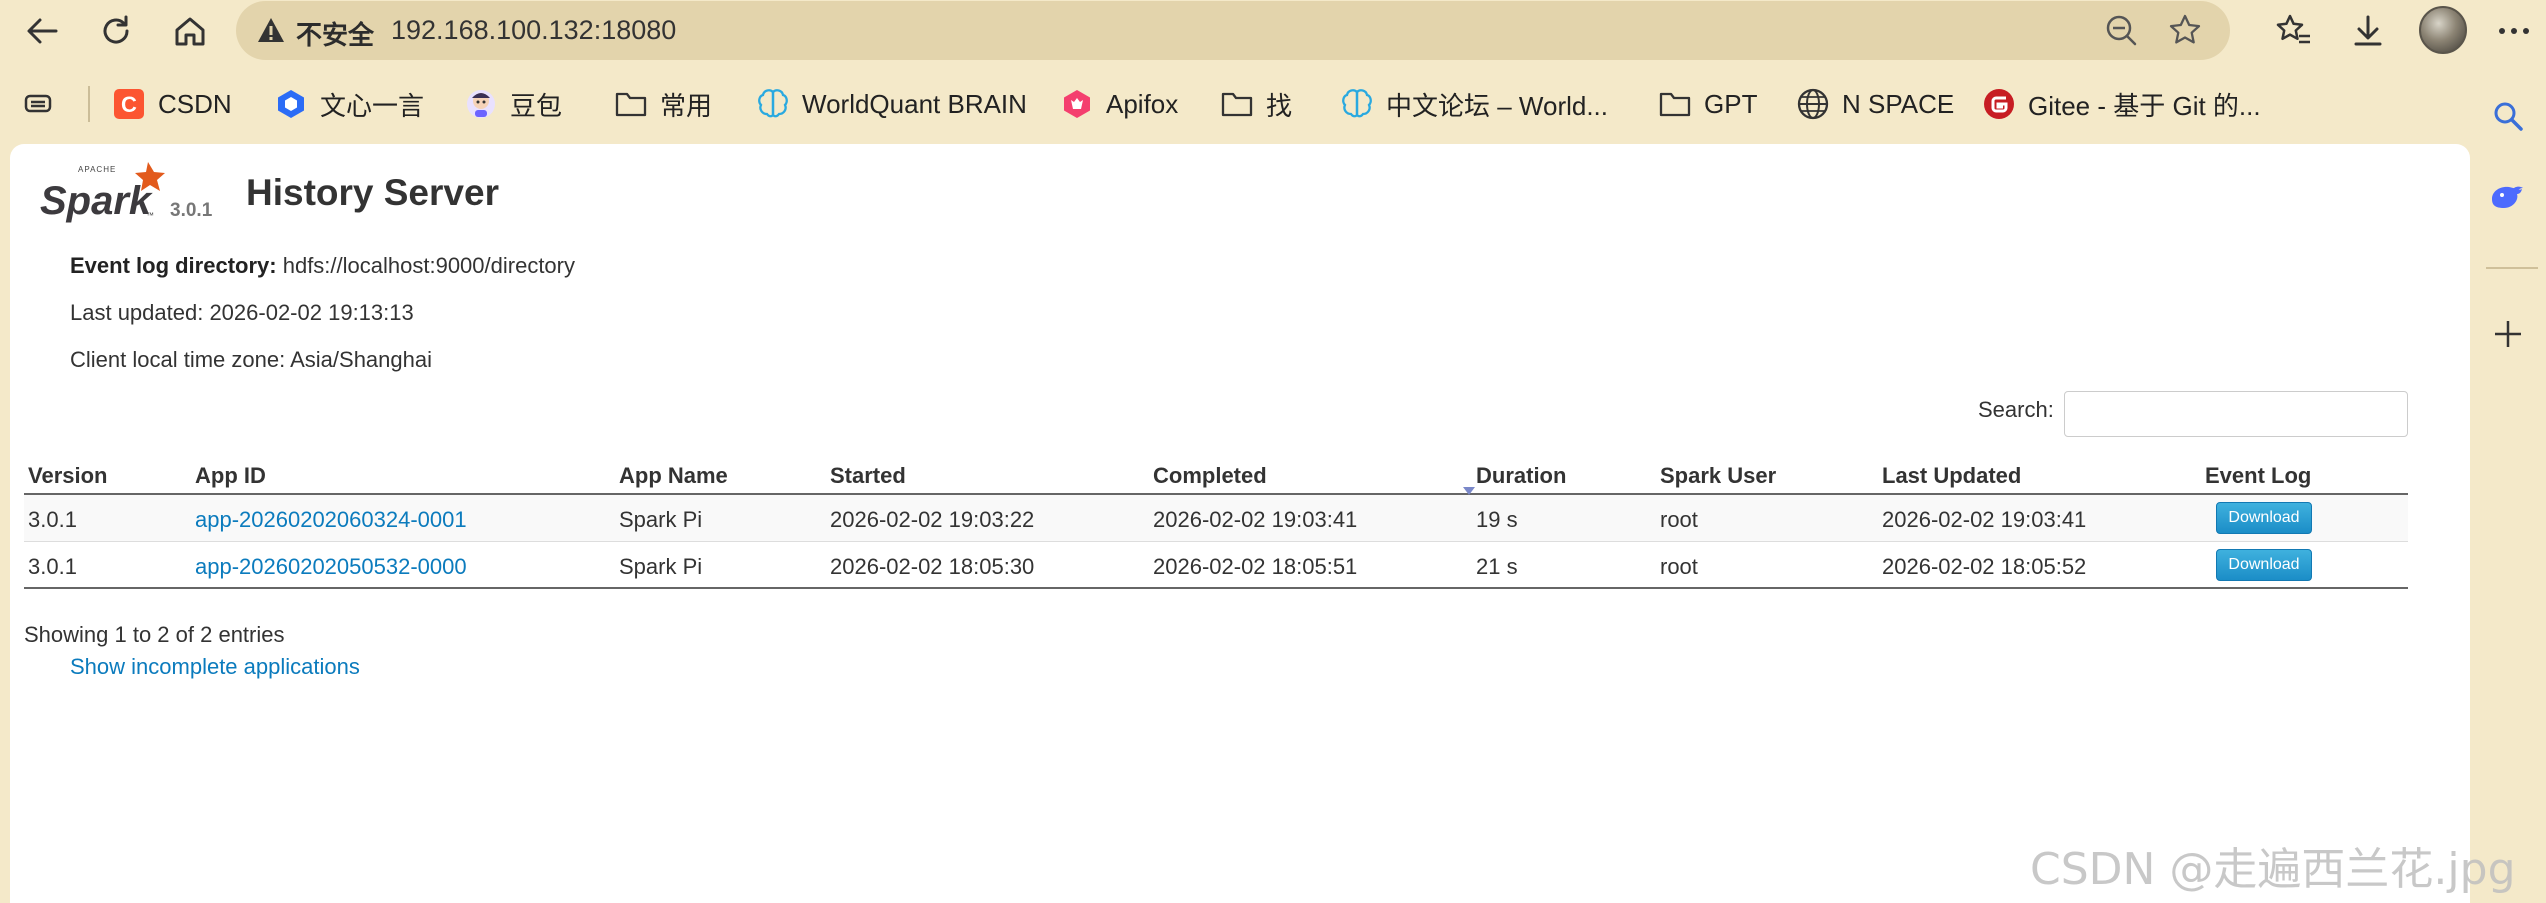 The width and height of the screenshot is (2546, 903). I want to click on cell-spark-user: root, so click(1679, 566).